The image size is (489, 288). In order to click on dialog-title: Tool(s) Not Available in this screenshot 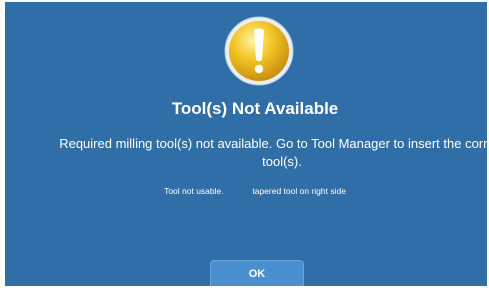, I will do `click(255, 108)`.